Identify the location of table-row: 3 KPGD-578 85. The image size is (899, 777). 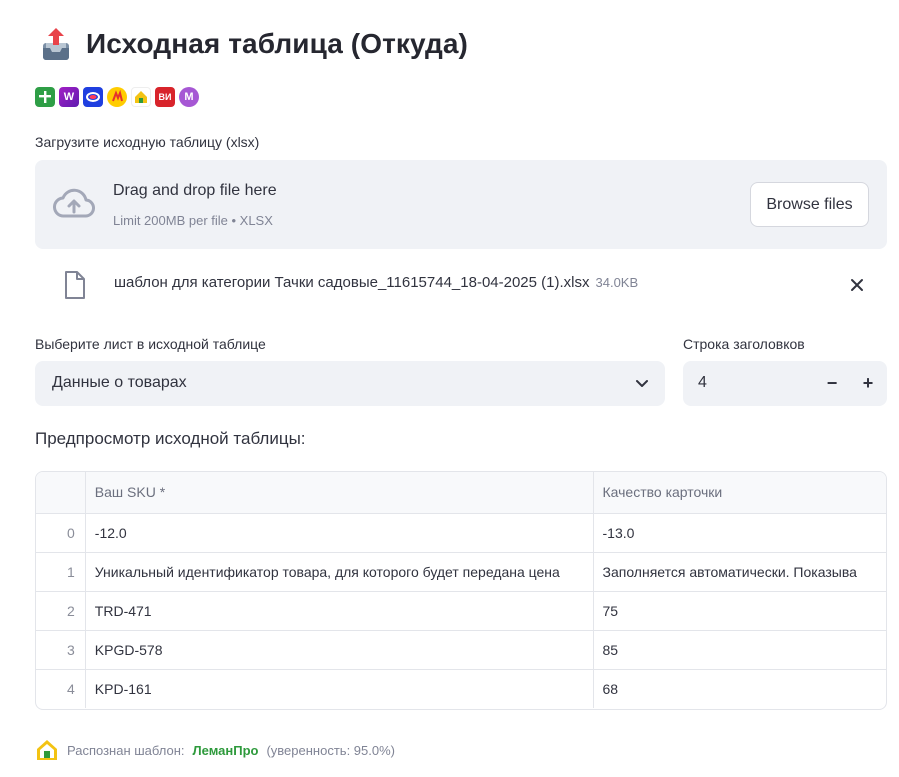
(461, 650).